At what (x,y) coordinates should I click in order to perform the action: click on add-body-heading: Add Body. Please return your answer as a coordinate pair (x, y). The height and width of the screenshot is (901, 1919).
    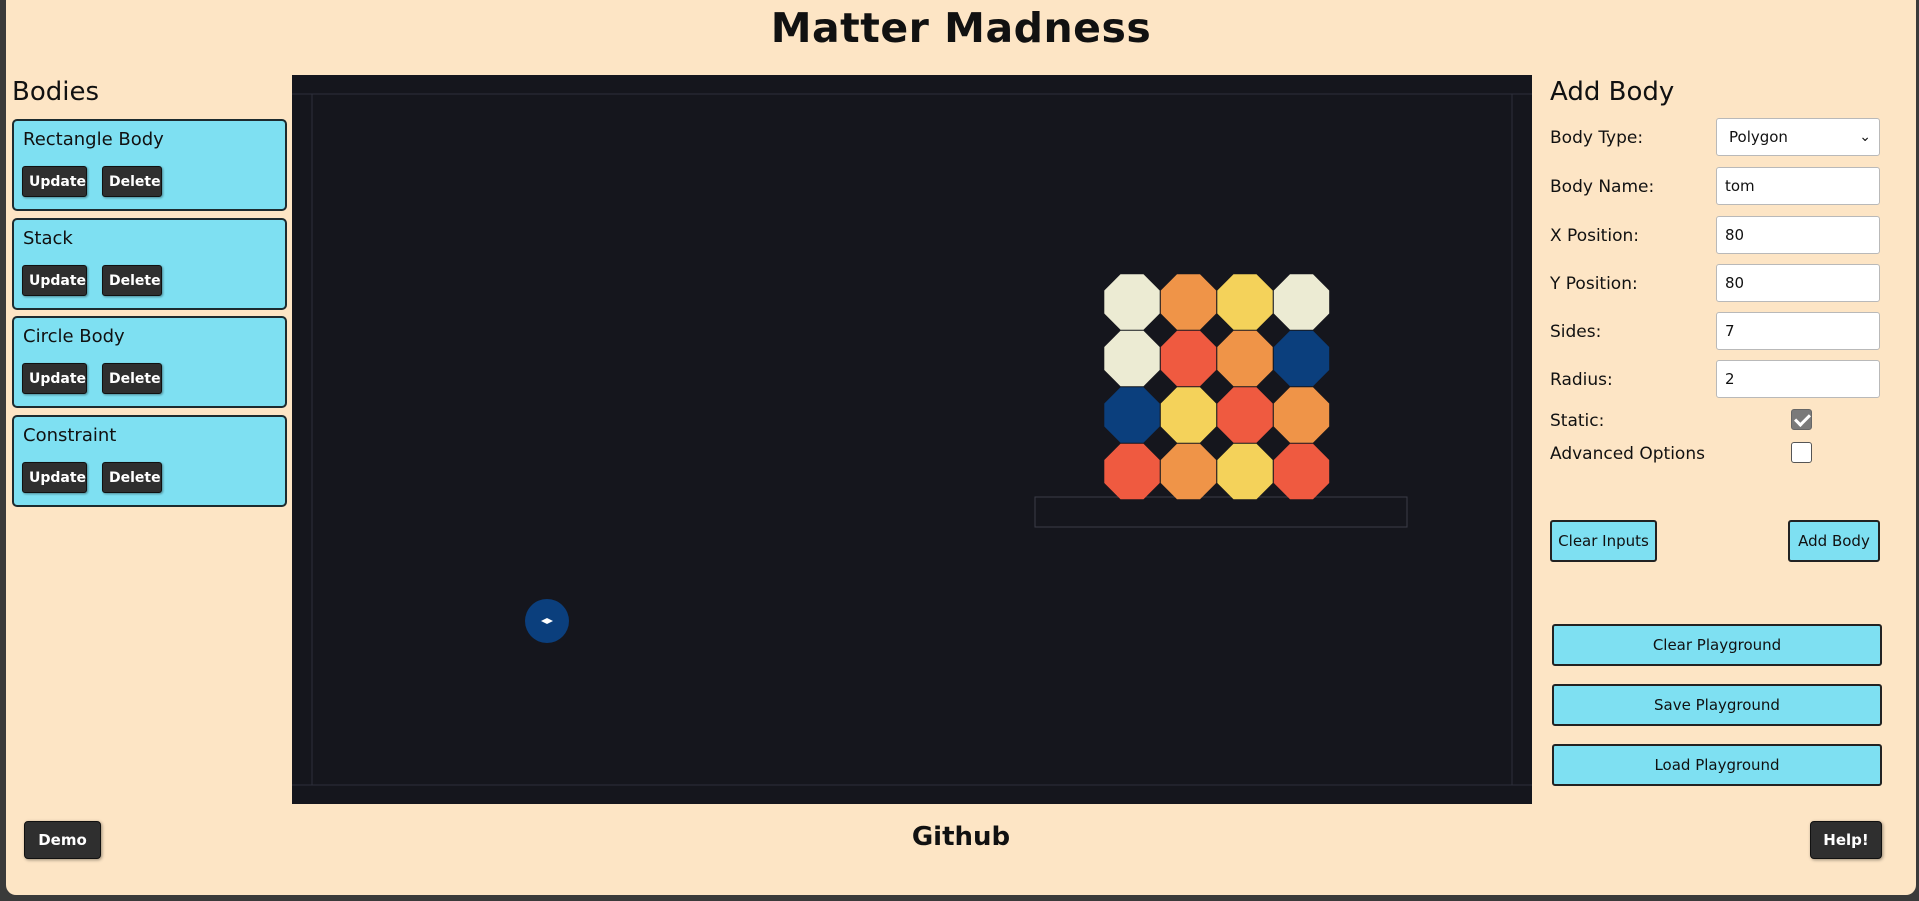
    Looking at the image, I should click on (1612, 92).